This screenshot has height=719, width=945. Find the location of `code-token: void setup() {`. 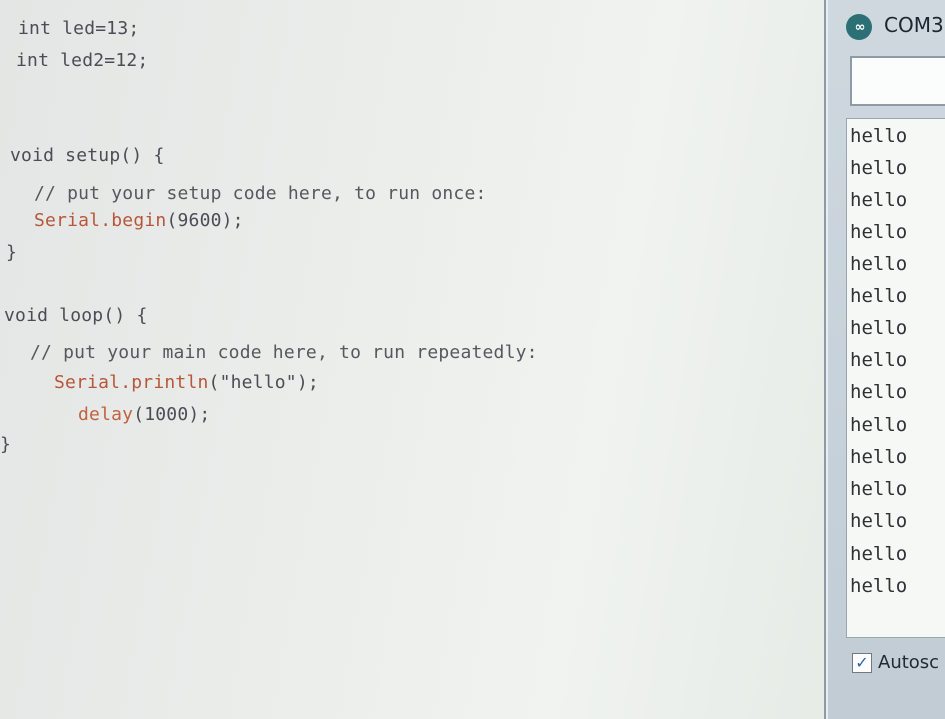

code-token: void setup() { is located at coordinates (87, 155).